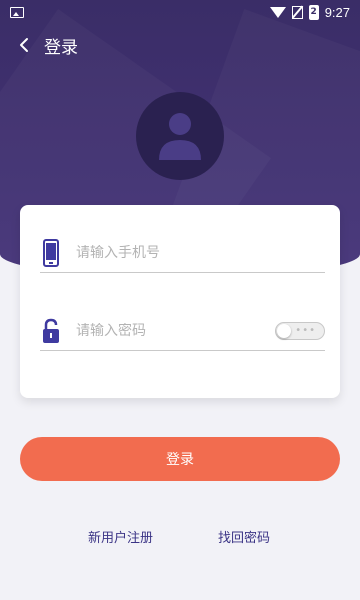  Describe the element at coordinates (51, 331) in the screenshot. I see `lock-icon` at that location.